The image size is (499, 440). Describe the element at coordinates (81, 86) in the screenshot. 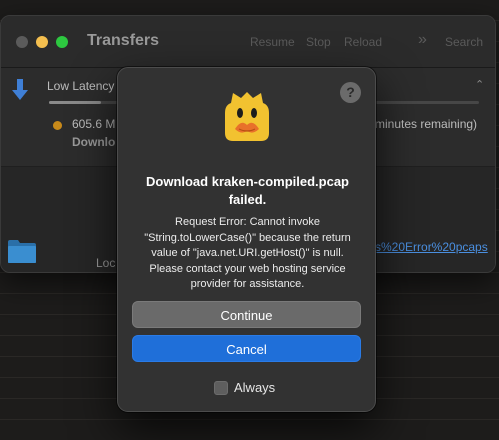

I see `connection-label: Low Latency` at that location.